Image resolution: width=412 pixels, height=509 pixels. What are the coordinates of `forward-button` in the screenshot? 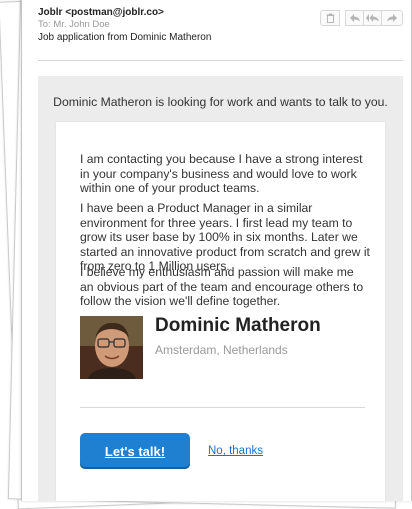 It's located at (392, 18).